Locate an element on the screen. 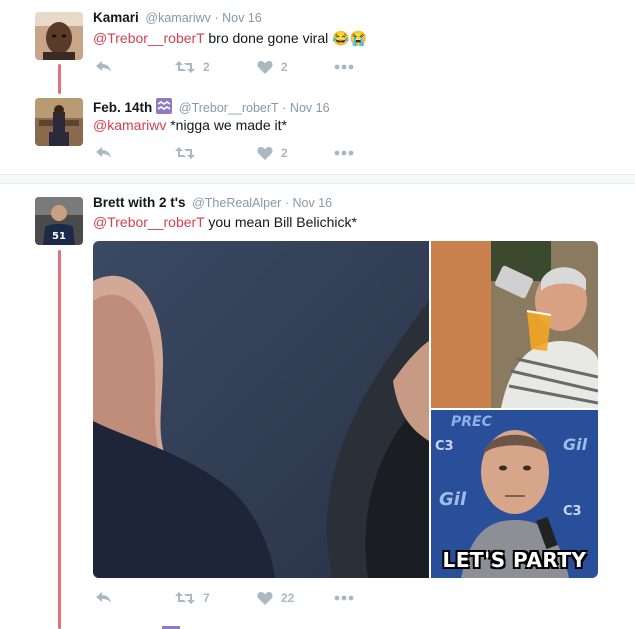  tweet-header: Brett with 2 t's @TheRealAlper · Nov 16 is located at coordinates (212, 202).